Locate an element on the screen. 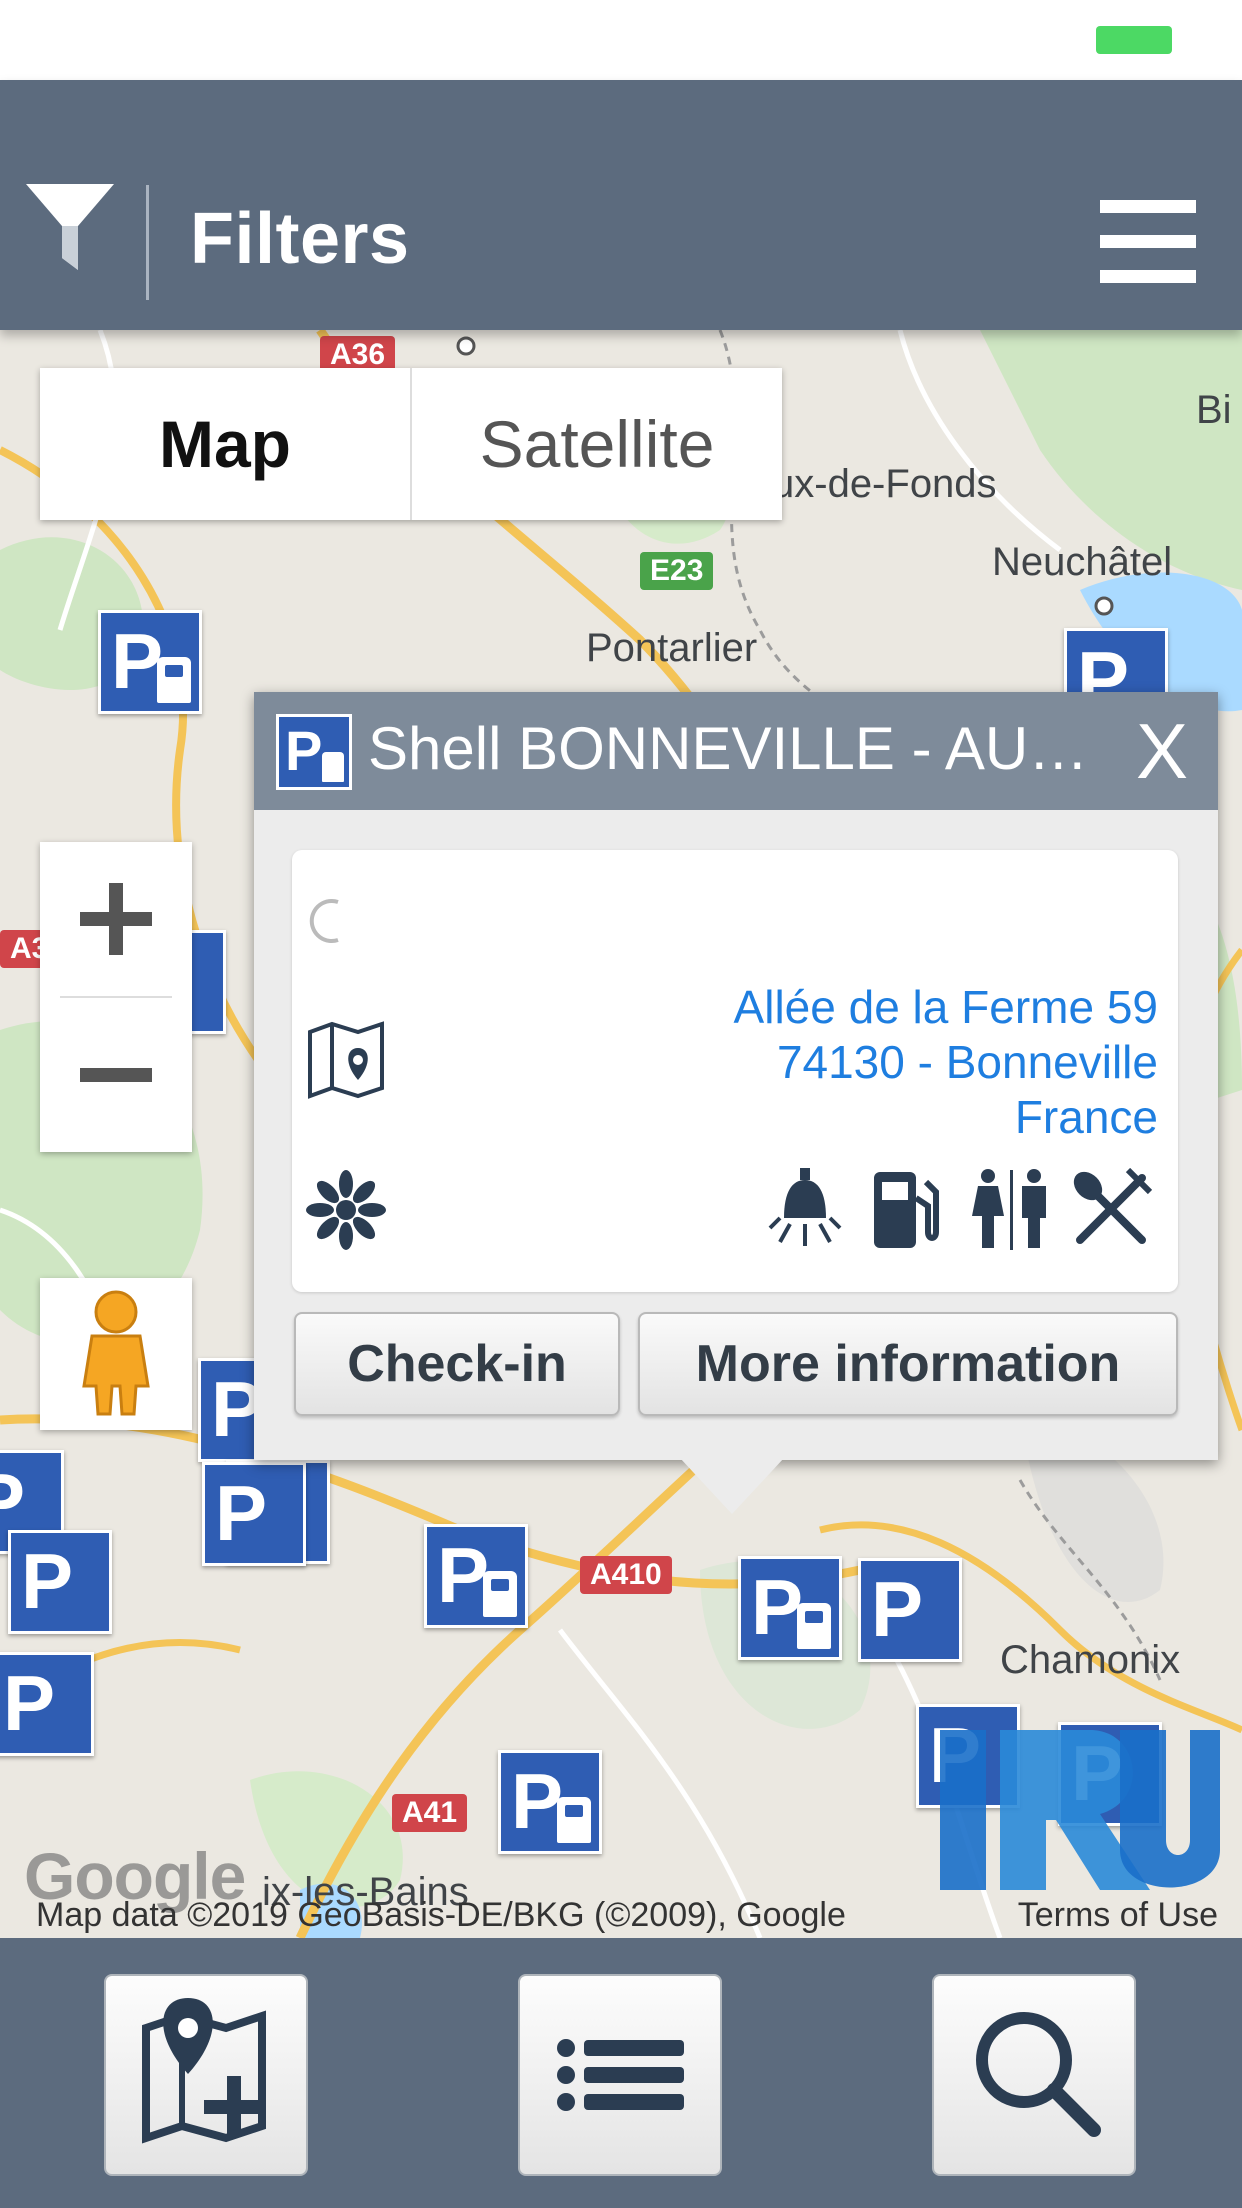 The width and height of the screenshot is (1242, 2208). restaurant-icon is located at coordinates (1112, 1206).